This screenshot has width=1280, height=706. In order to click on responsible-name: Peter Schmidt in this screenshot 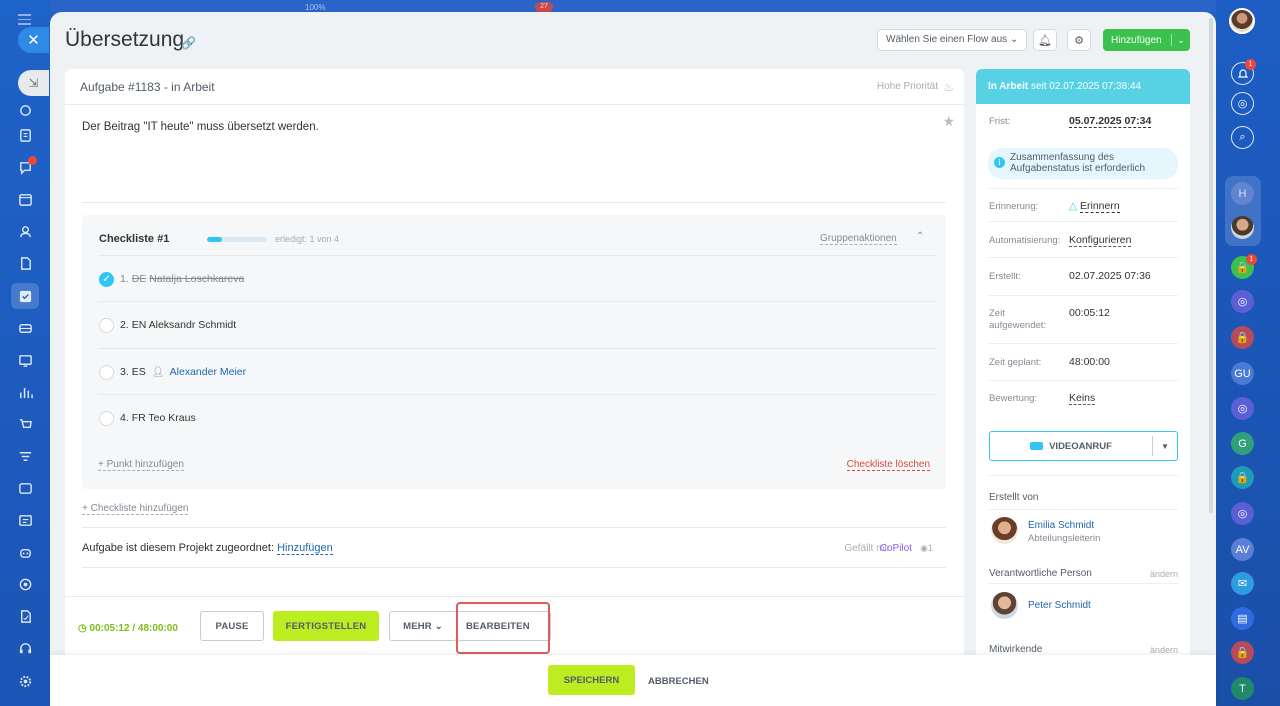, I will do `click(1059, 605)`.